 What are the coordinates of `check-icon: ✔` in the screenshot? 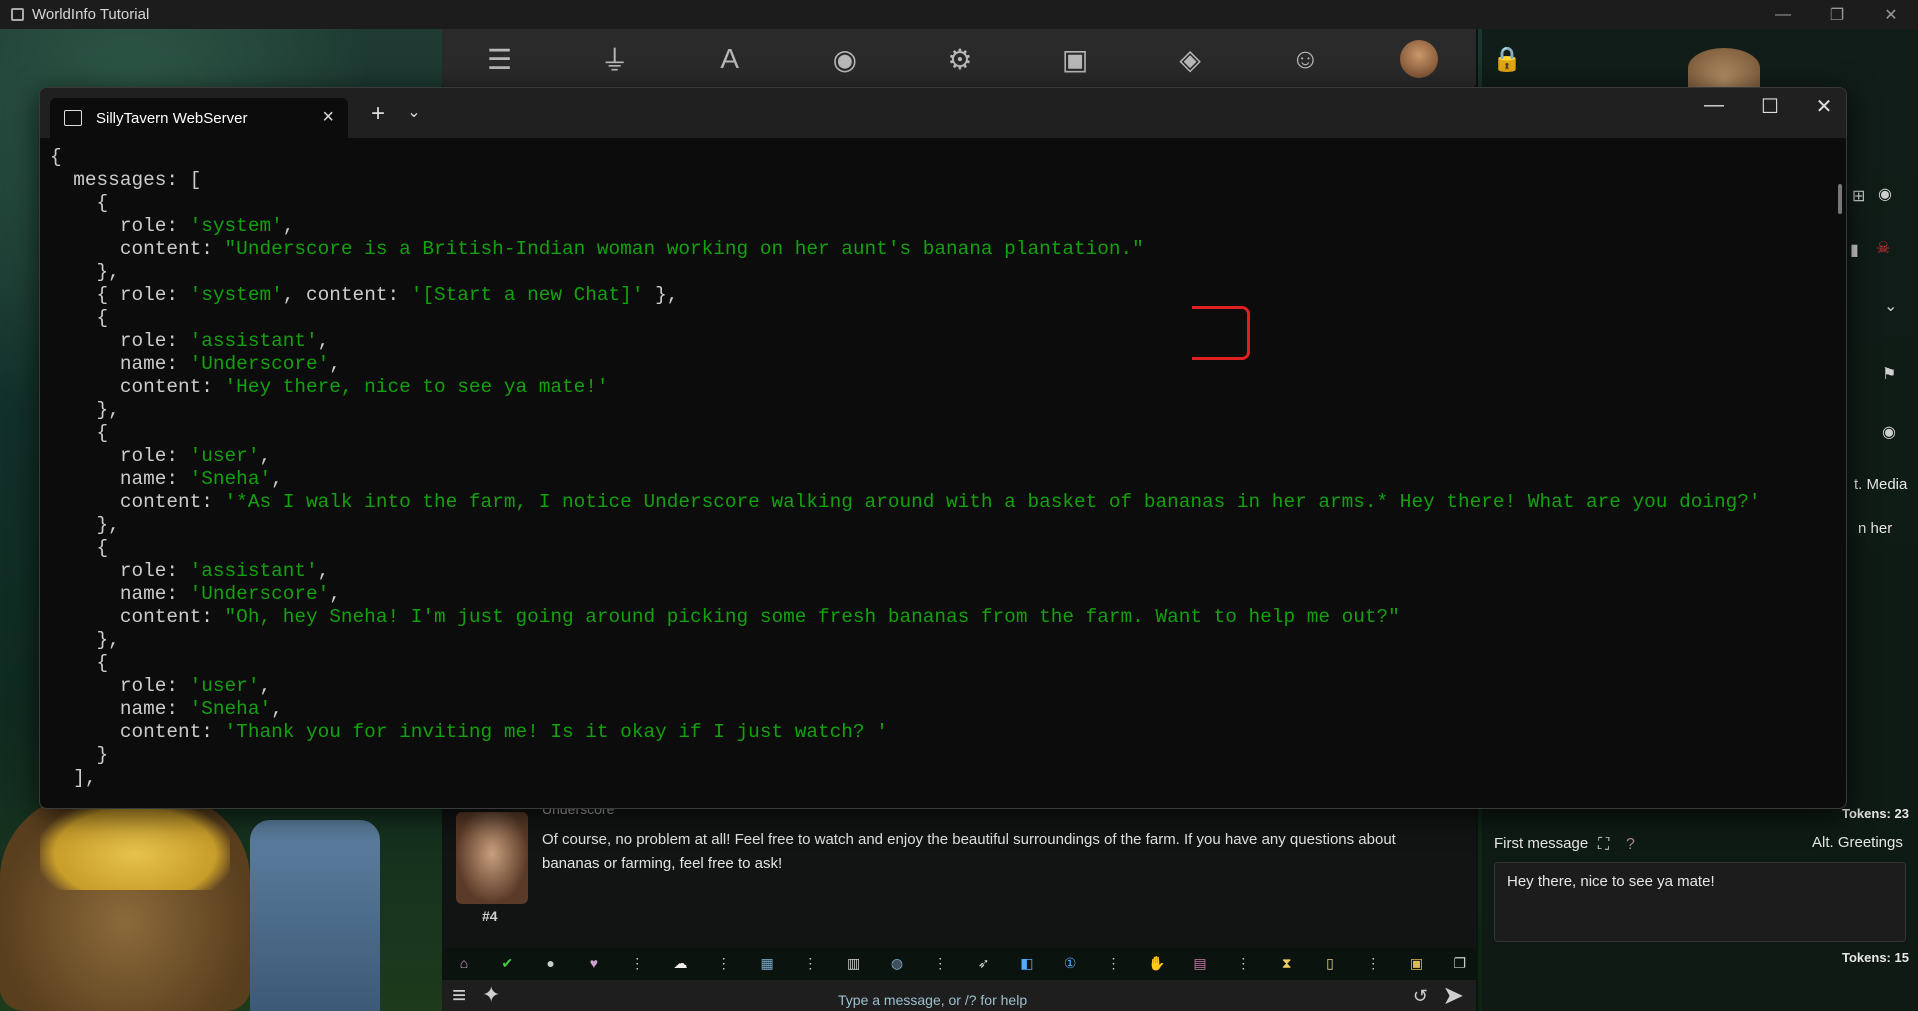 It's located at (507, 963).